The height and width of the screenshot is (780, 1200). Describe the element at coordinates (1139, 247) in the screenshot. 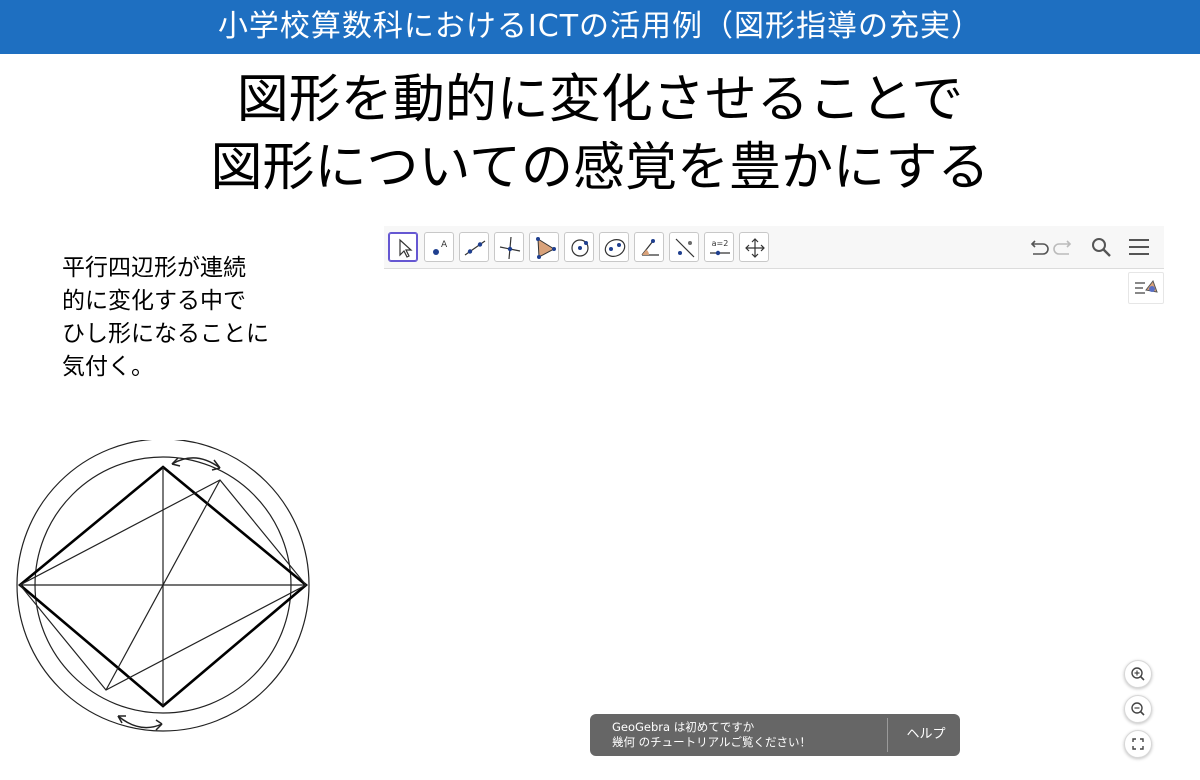

I see `menu-icon` at that location.